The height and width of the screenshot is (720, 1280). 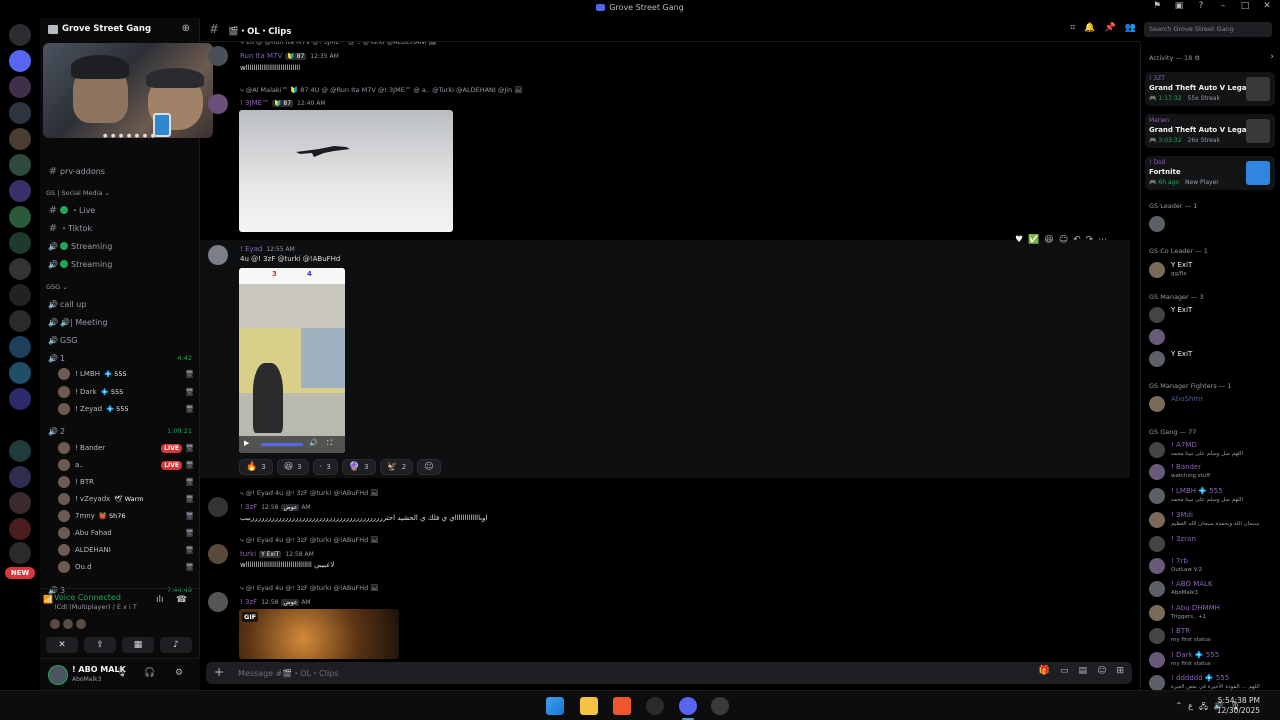 I want to click on reaction-button: 😆 3, so click(x=292, y=467).